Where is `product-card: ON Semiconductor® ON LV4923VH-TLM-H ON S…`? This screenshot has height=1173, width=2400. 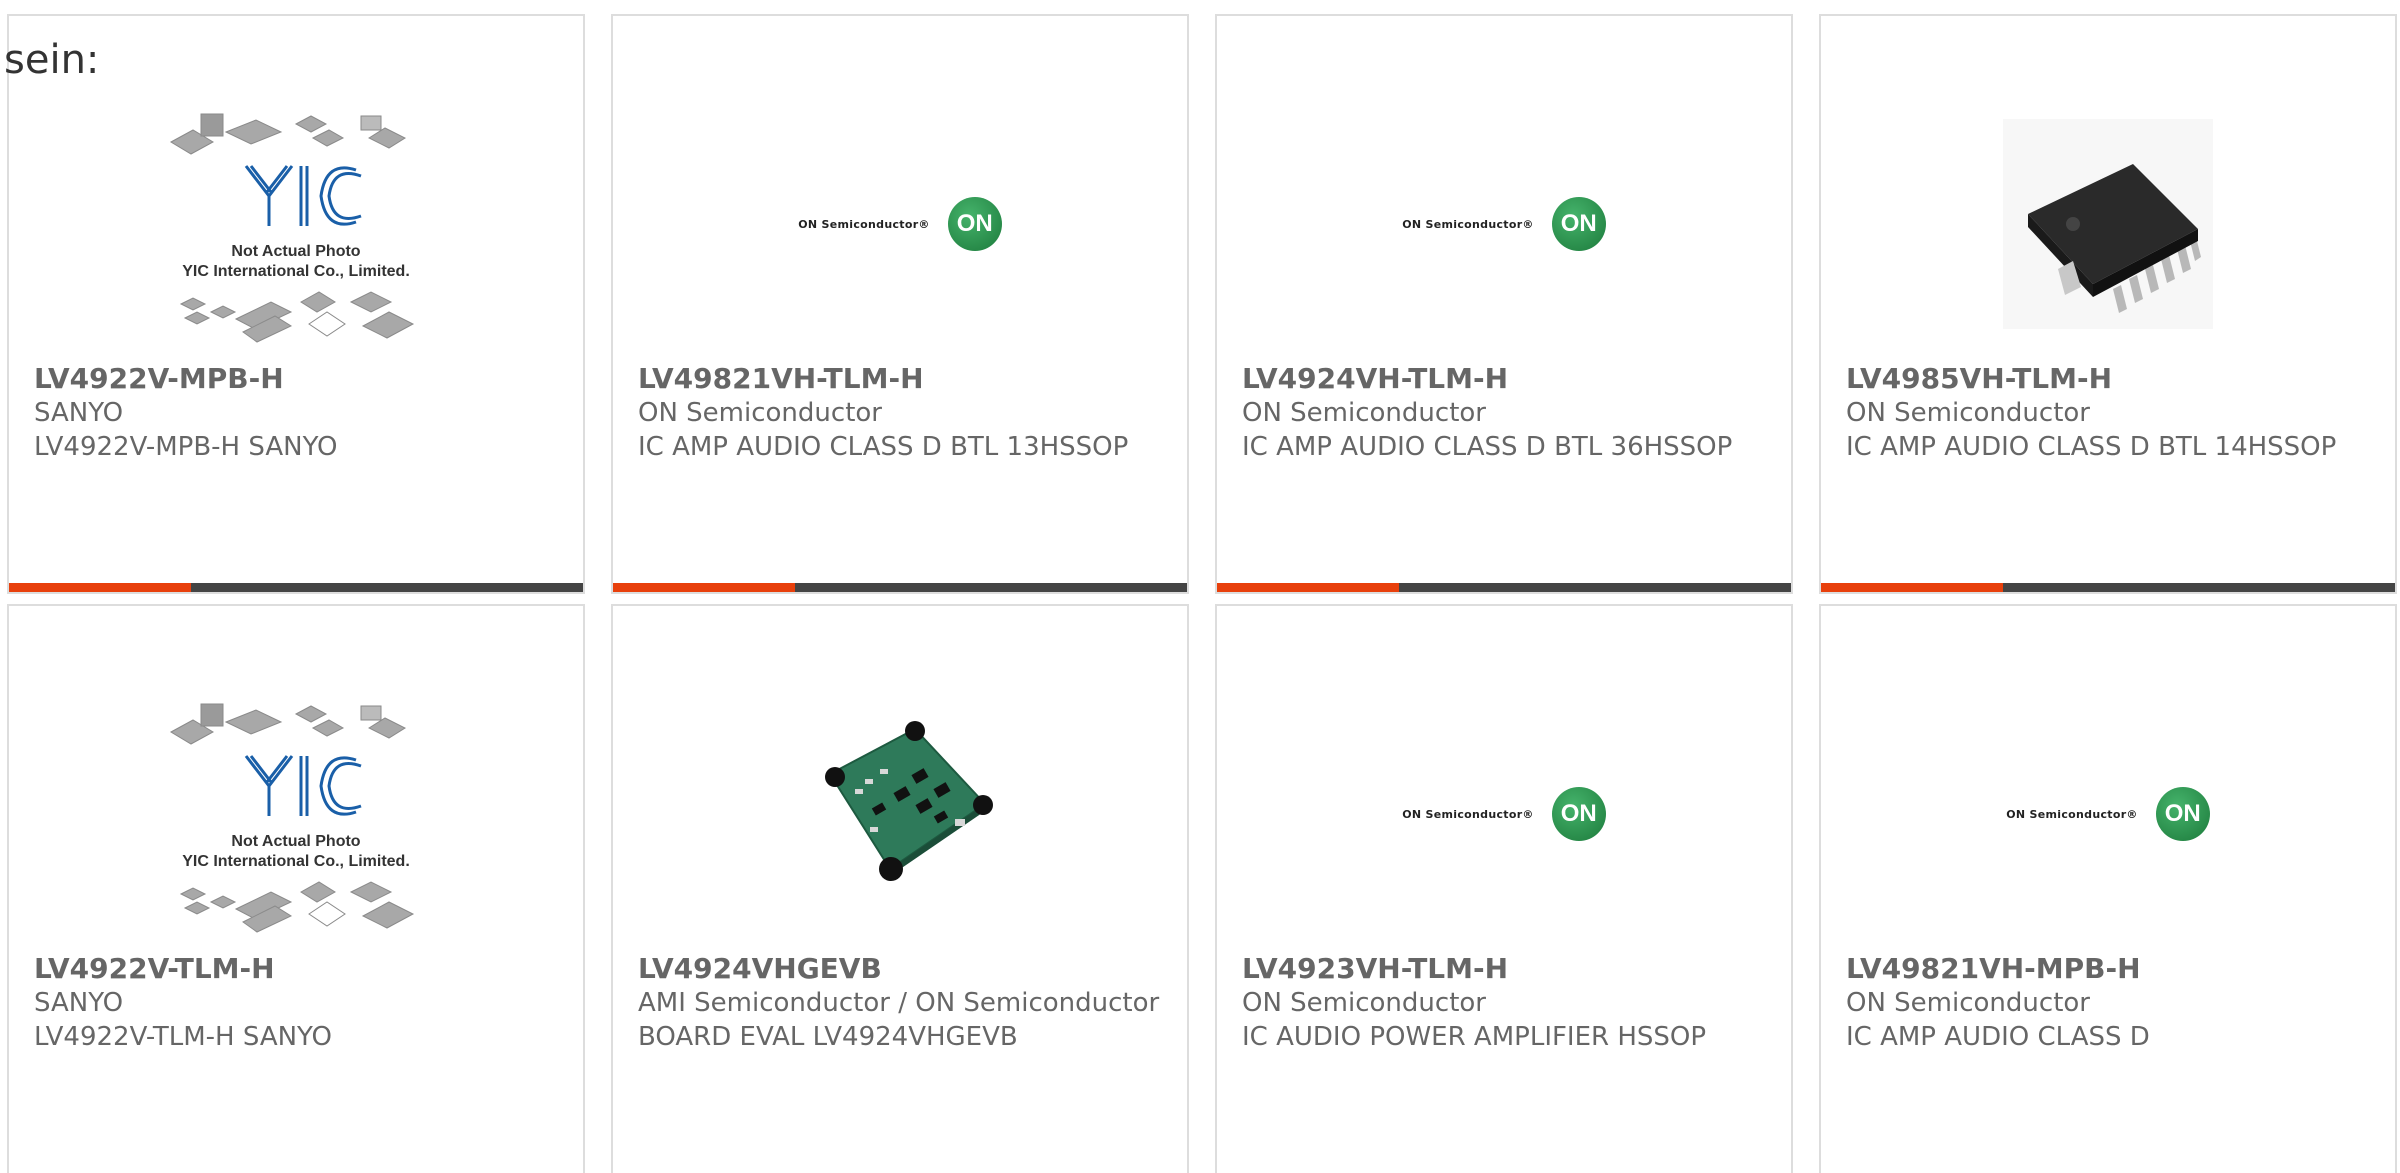 product-card: ON Semiconductor® ON LV4923VH-TLM-H ON S… is located at coordinates (1504, 888).